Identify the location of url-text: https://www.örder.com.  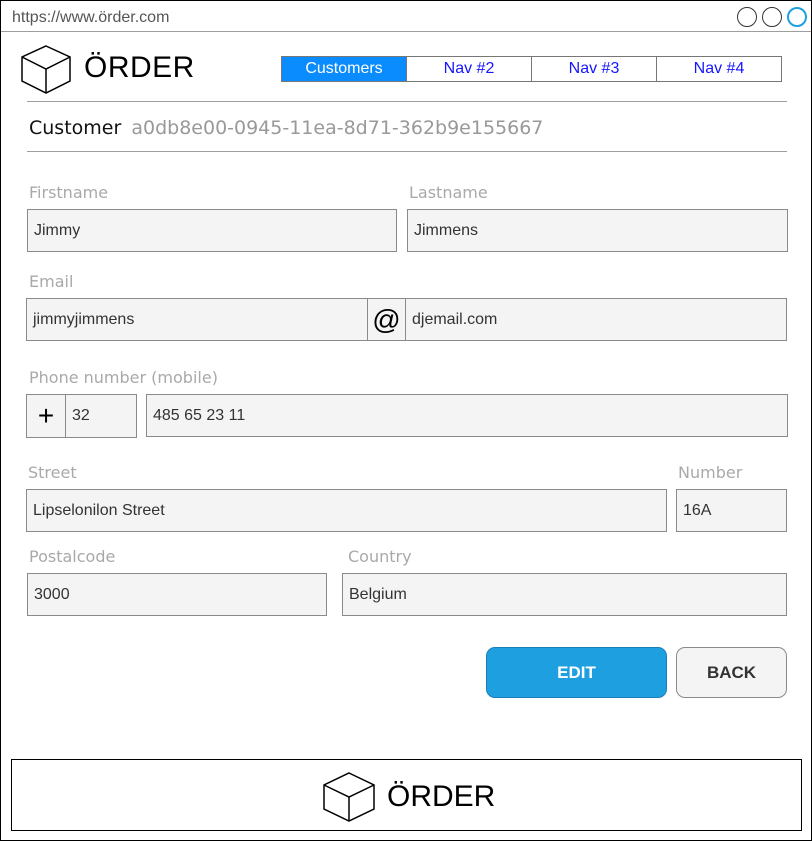
(90, 18).